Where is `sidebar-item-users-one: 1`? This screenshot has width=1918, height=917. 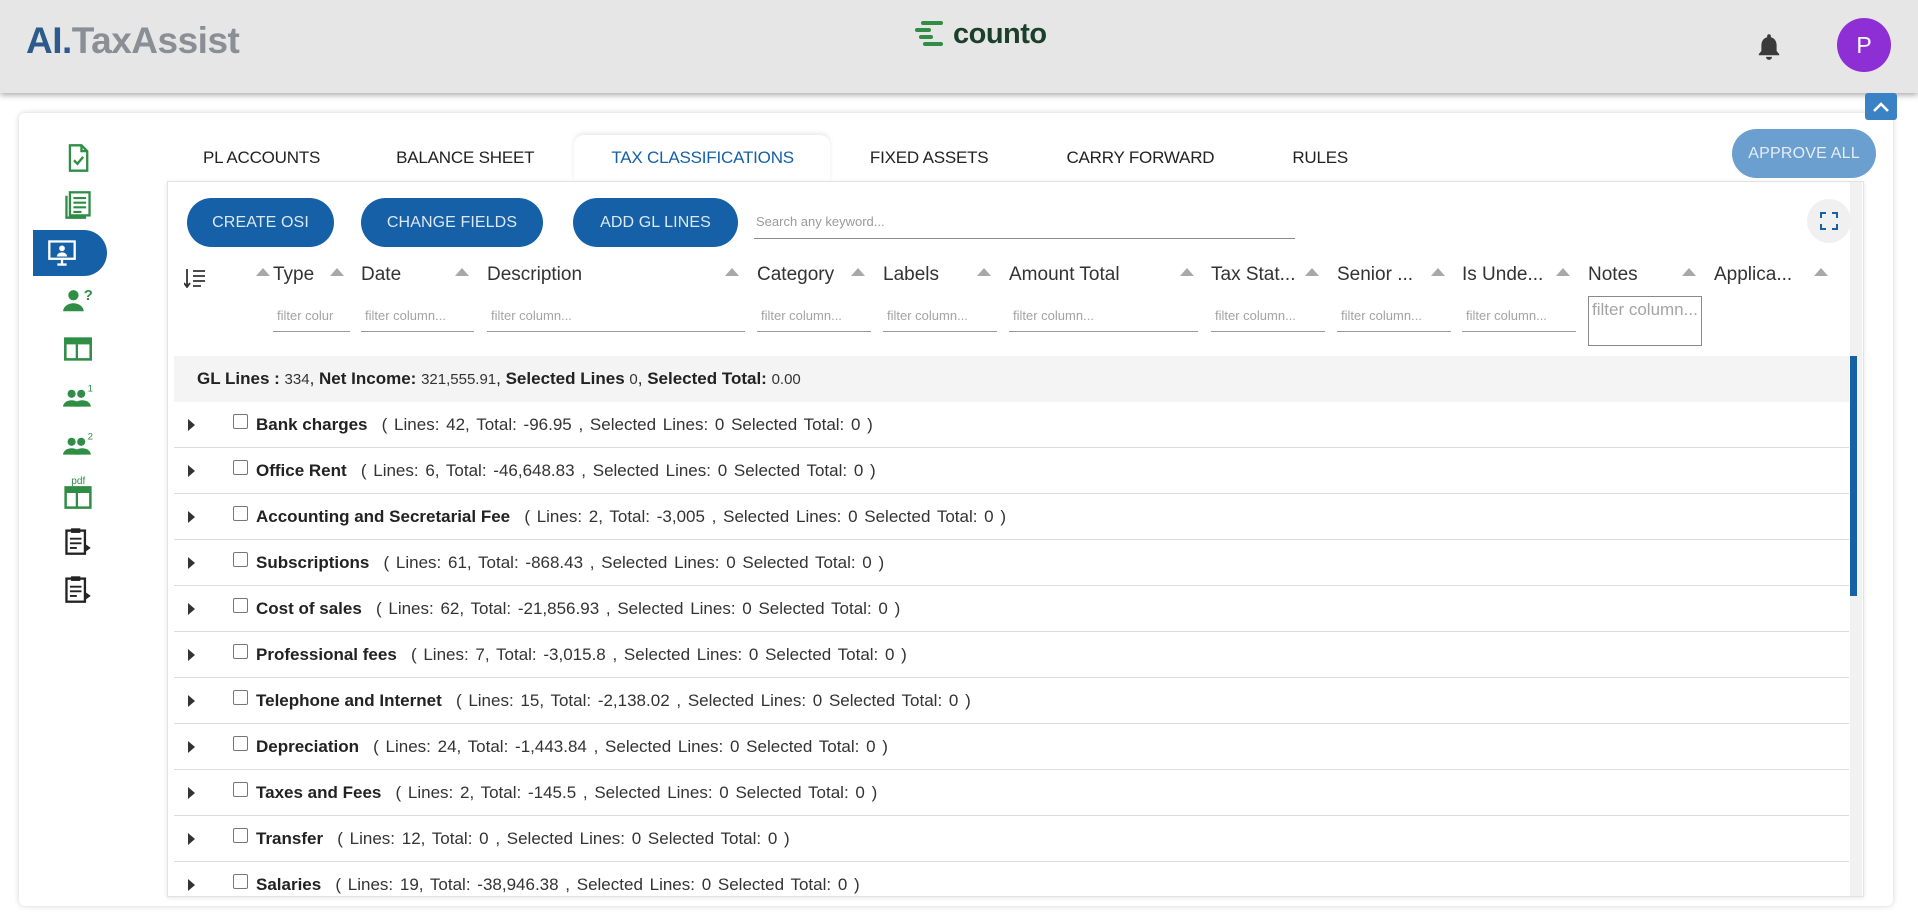 sidebar-item-users-one: 1 is located at coordinates (70, 397).